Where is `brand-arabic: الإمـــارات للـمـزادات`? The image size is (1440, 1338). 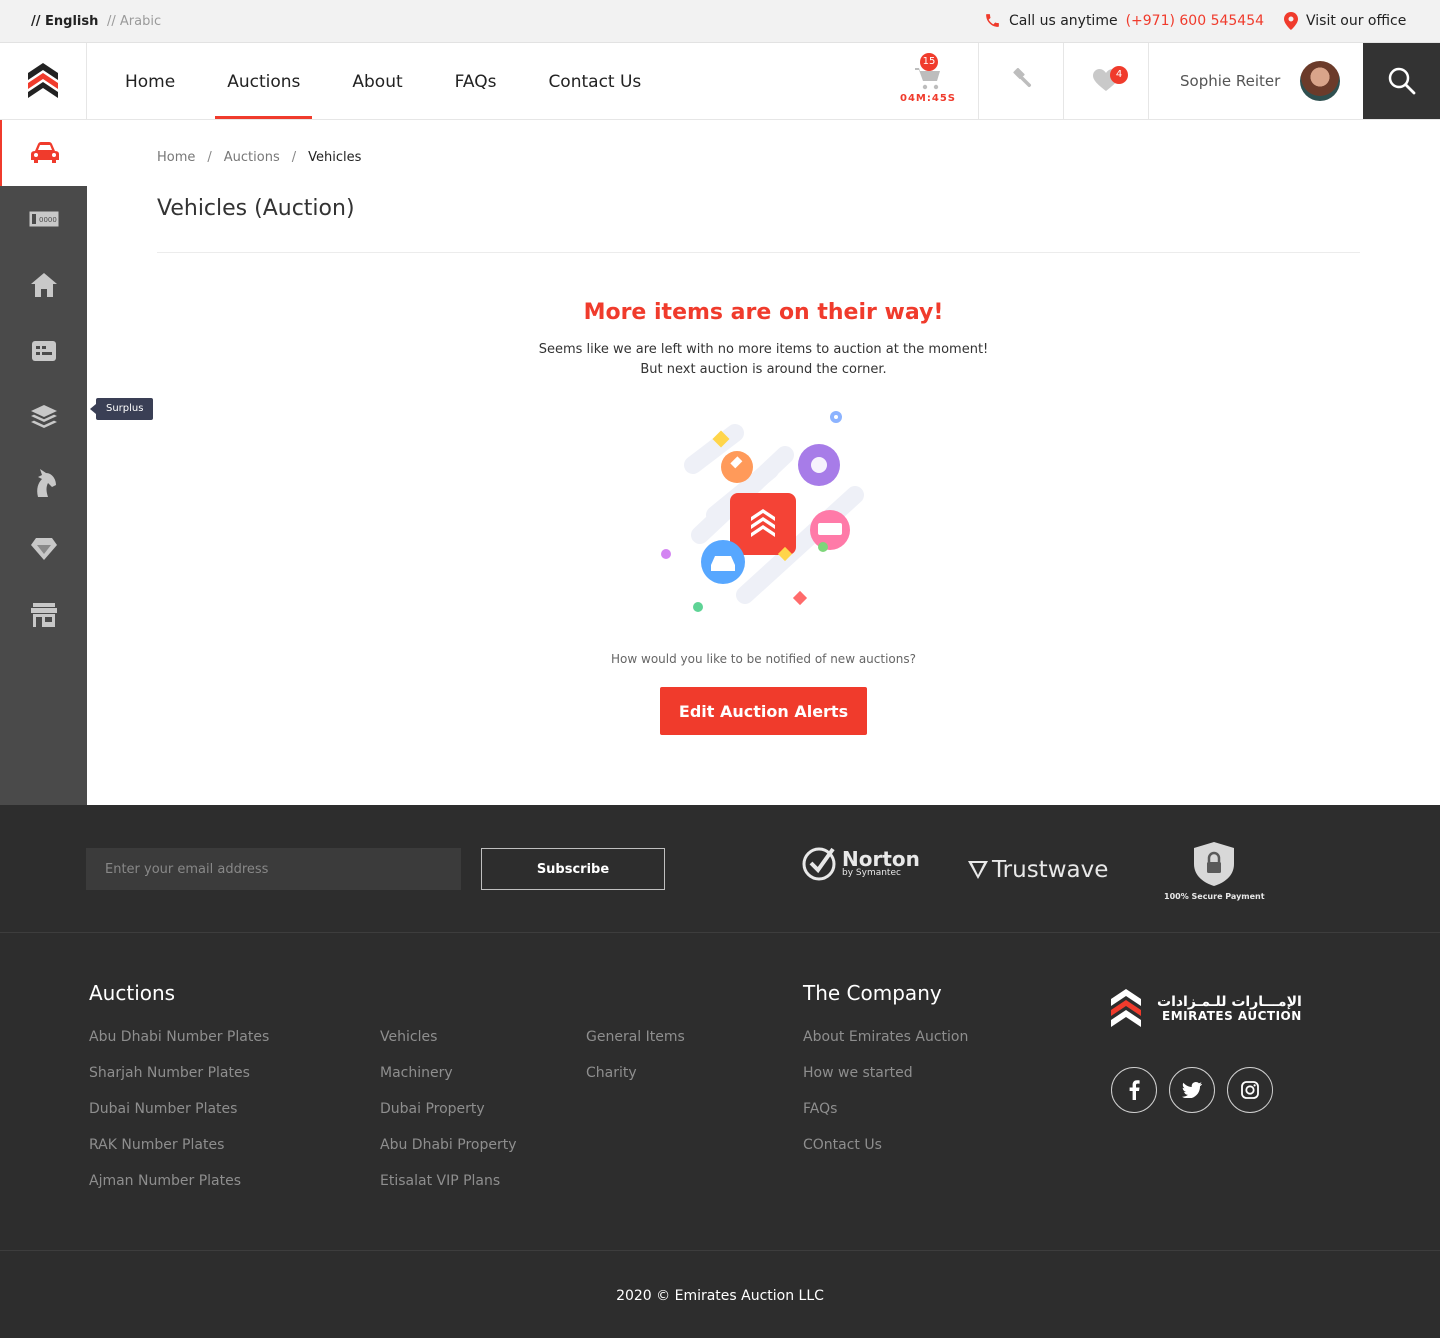
brand-arabic: الإمـــارات للـمـزادات is located at coordinates (1229, 1001).